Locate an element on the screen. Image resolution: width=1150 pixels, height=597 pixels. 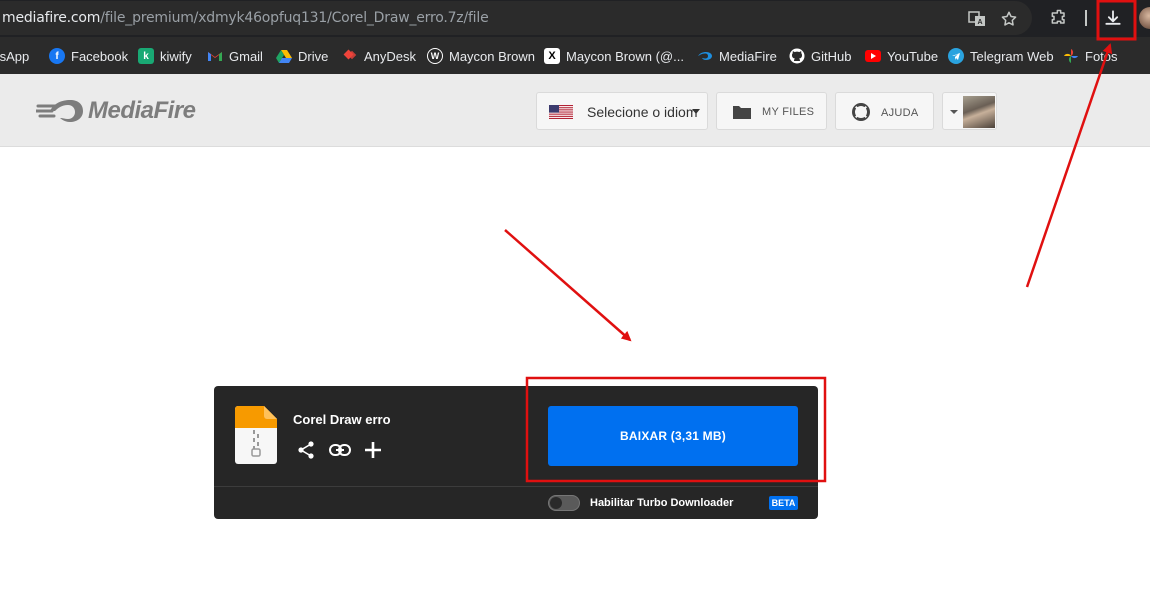
toggle-knob is located at coordinates (556, 503).